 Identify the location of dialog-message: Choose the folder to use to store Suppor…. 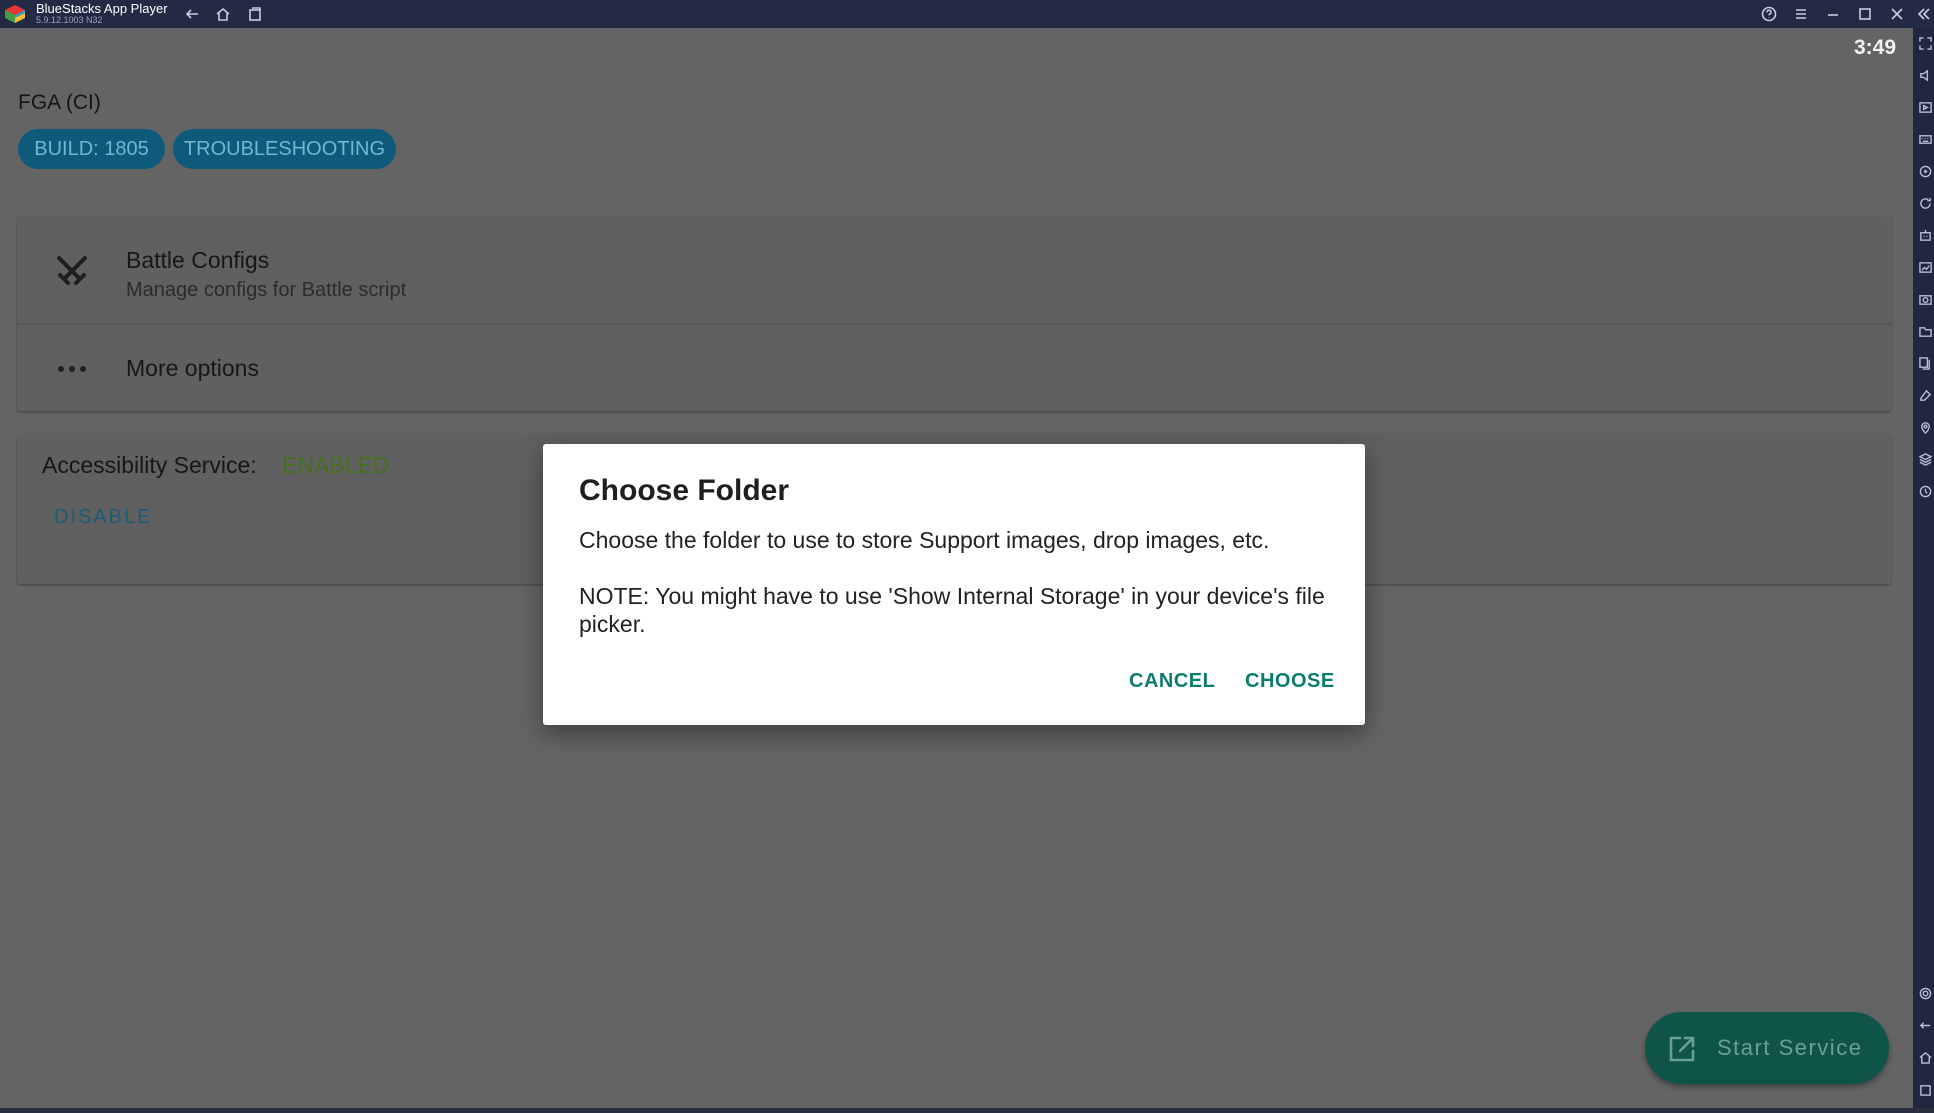
(924, 540).